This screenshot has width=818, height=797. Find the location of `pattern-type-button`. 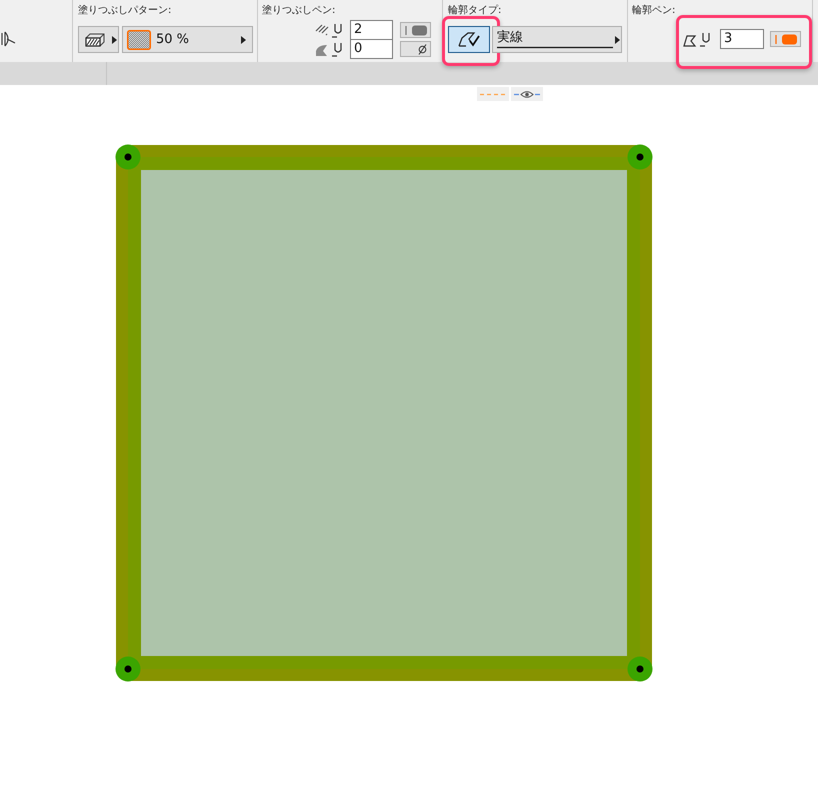

pattern-type-button is located at coordinates (98, 39).